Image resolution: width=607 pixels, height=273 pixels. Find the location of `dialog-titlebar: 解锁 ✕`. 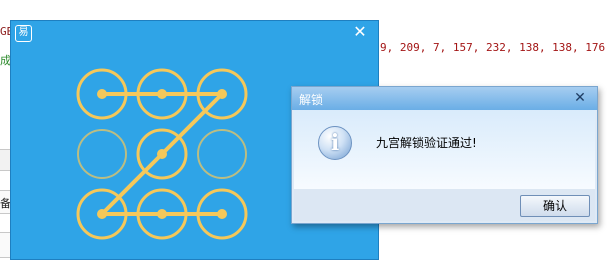

dialog-titlebar: 解锁 ✕ is located at coordinates (444, 98).